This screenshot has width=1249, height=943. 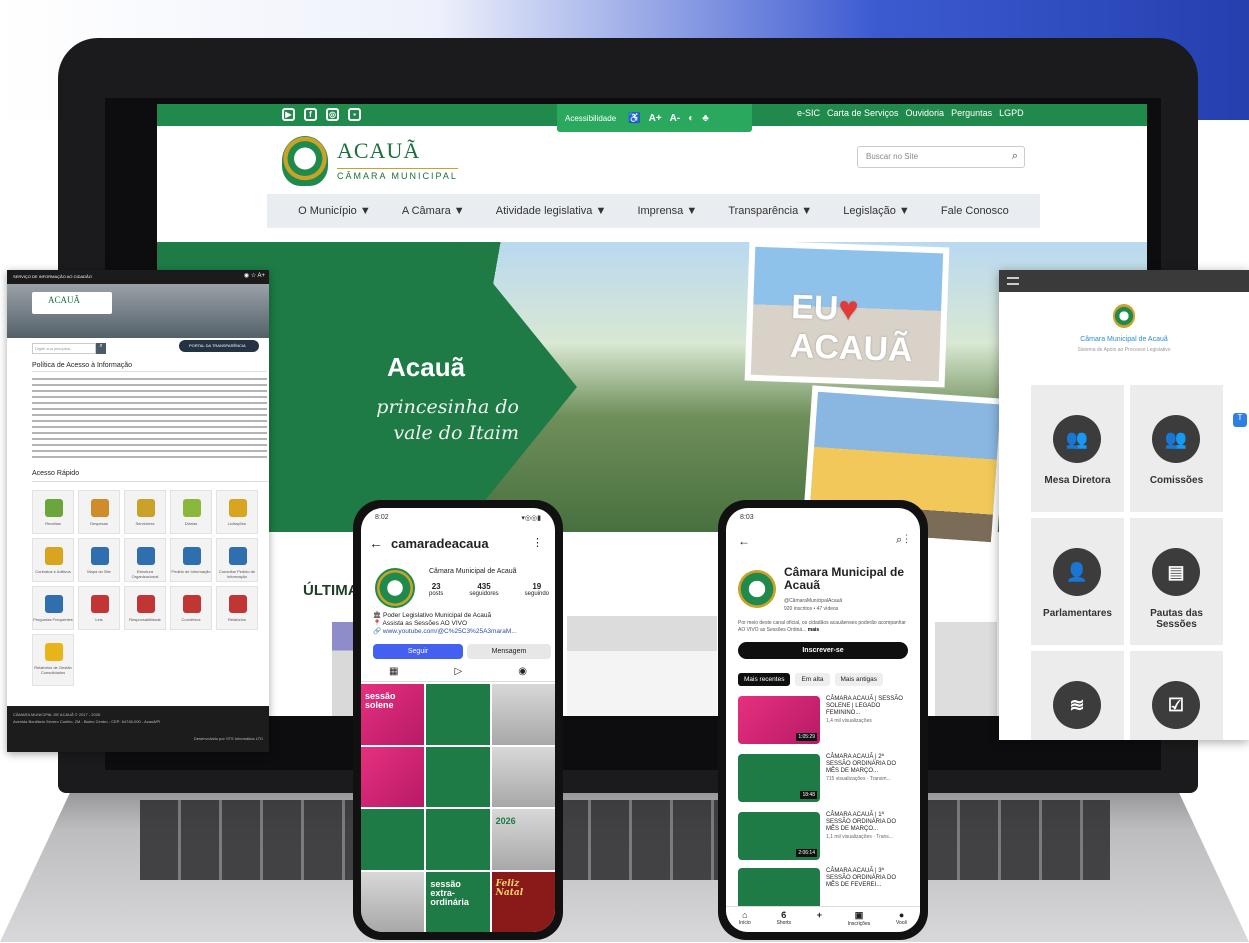 I want to click on nav-subscriptions: ▣ Inscrições, so click(x=859, y=921).